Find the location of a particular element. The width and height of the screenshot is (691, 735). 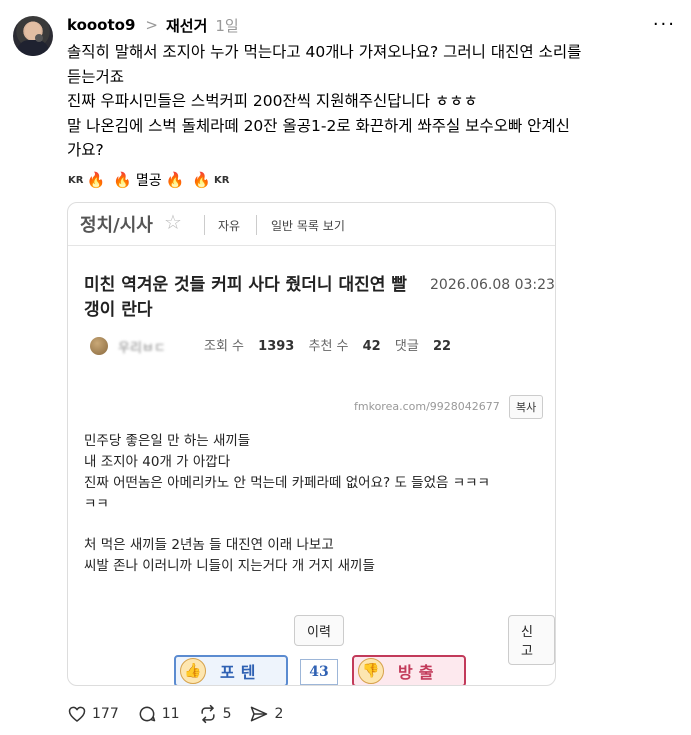

article-stats: 조회 수 1393 추천 수 42 댓글 22 is located at coordinates (332, 344).